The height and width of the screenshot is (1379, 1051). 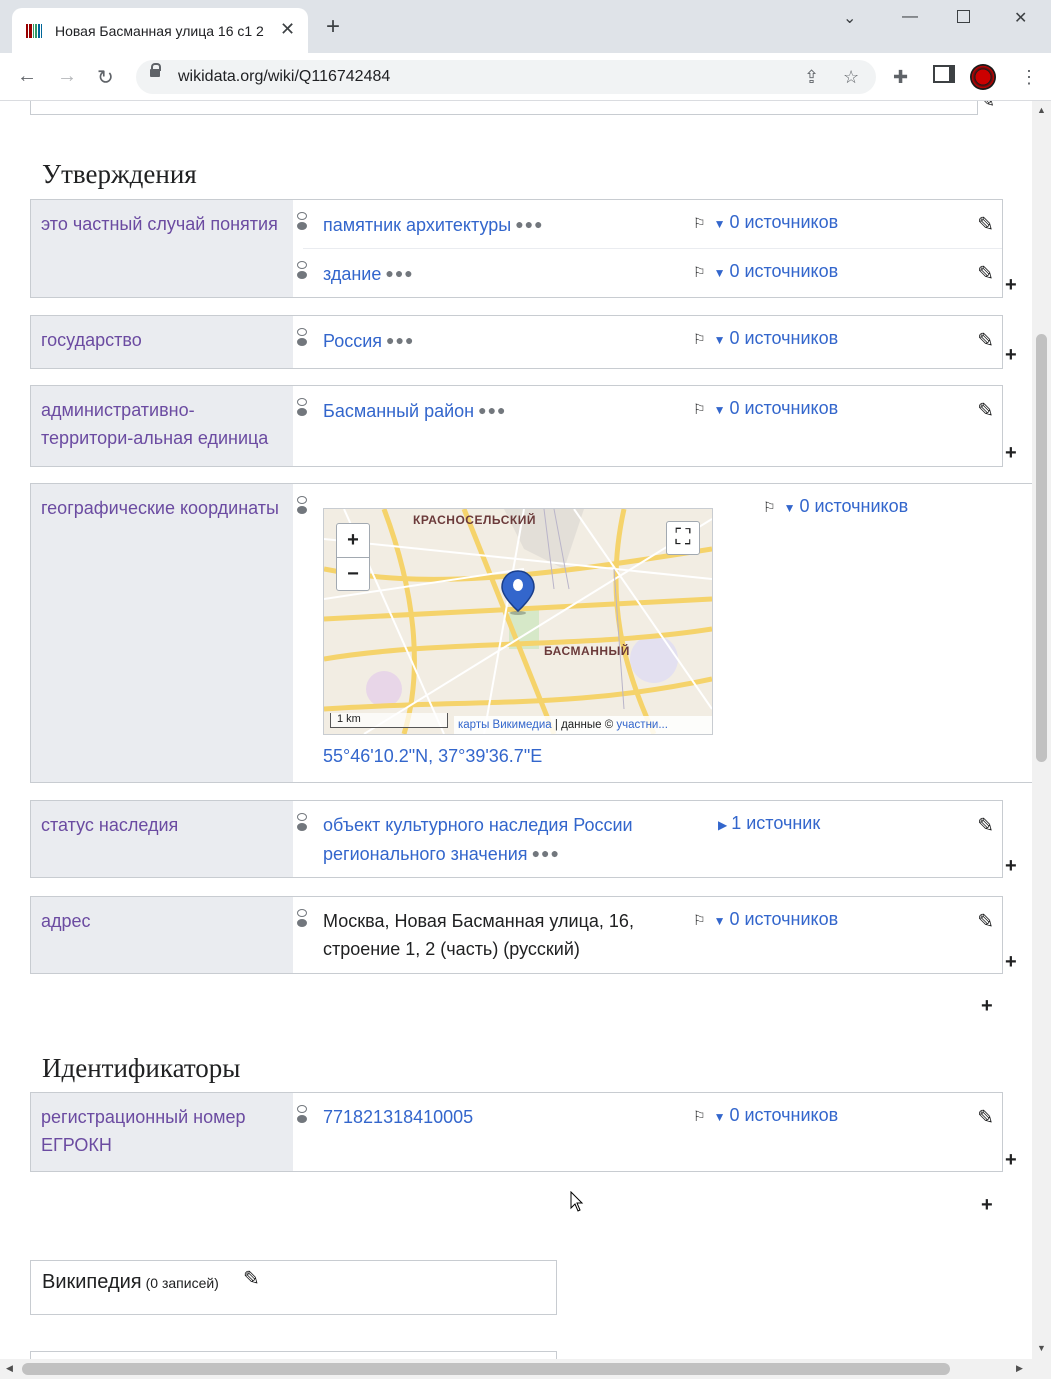 I want to click on close-window-icon: ✕, so click(x=1020, y=18).